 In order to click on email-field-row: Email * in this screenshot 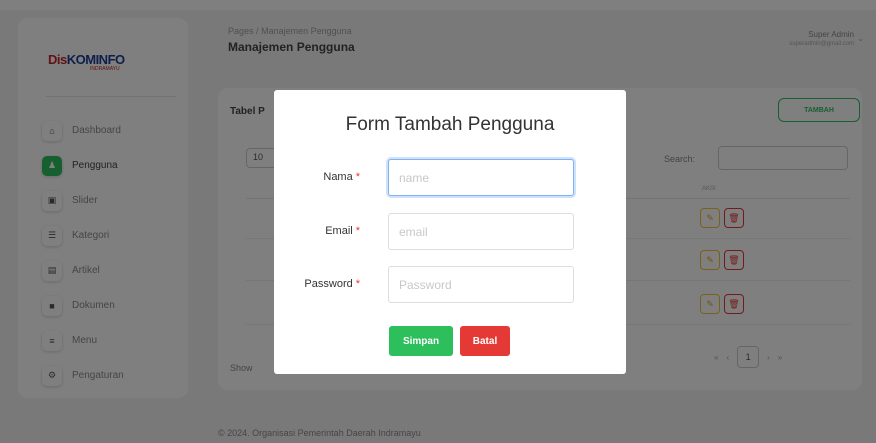, I will do `click(450, 232)`.